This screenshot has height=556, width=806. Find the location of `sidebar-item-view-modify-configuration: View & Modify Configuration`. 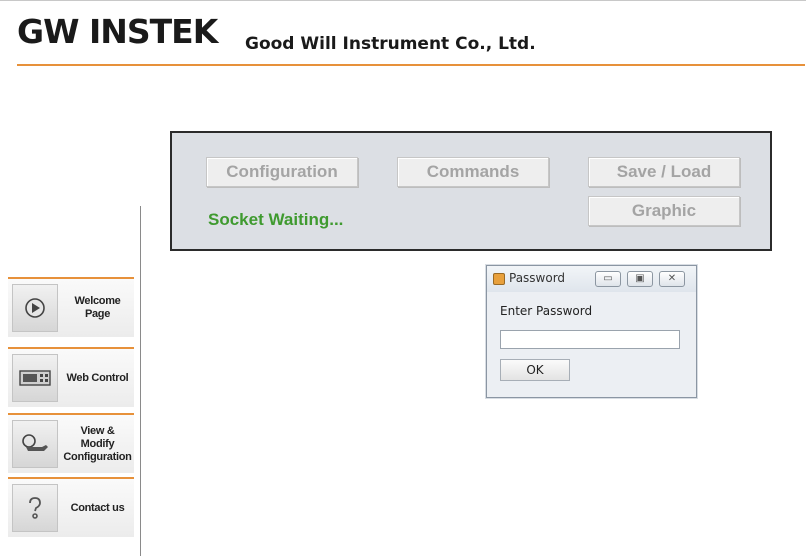

sidebar-item-view-modify-configuration: View & Modify Configuration is located at coordinates (71, 443).